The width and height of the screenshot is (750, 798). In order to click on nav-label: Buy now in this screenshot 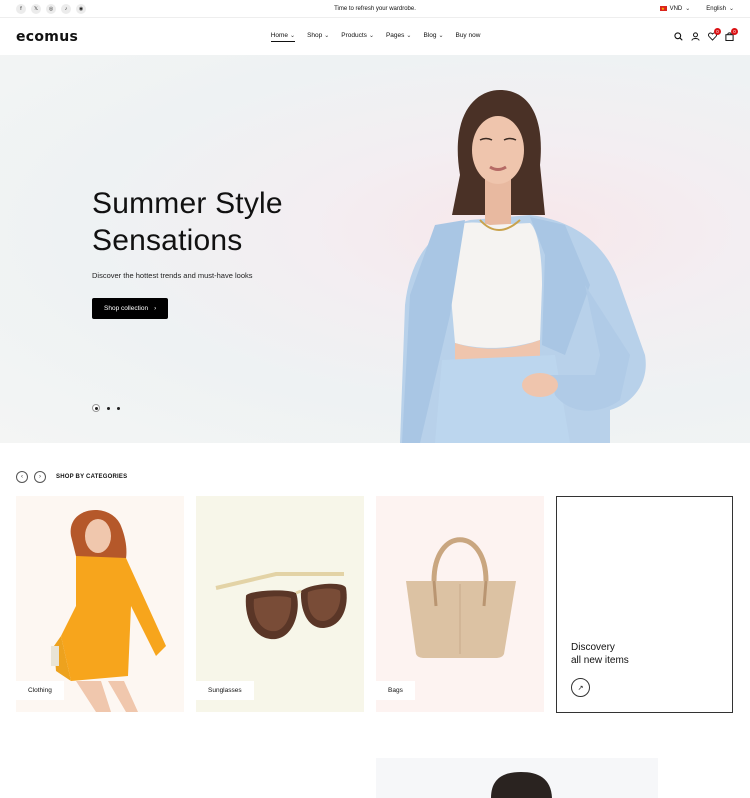, I will do `click(468, 35)`.